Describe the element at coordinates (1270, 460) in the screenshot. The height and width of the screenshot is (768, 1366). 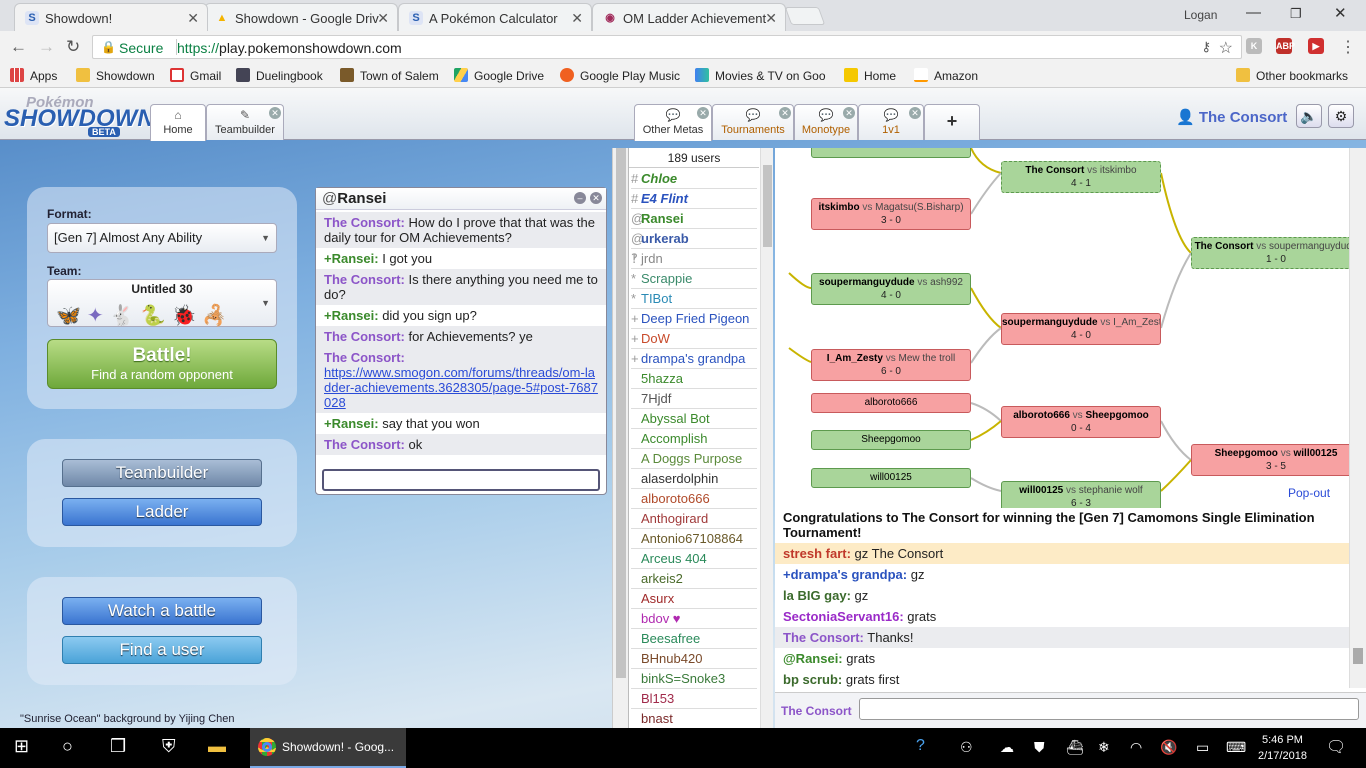
I see `bracket-match: Sheepgomoo vs will00125 3 - 5` at that location.